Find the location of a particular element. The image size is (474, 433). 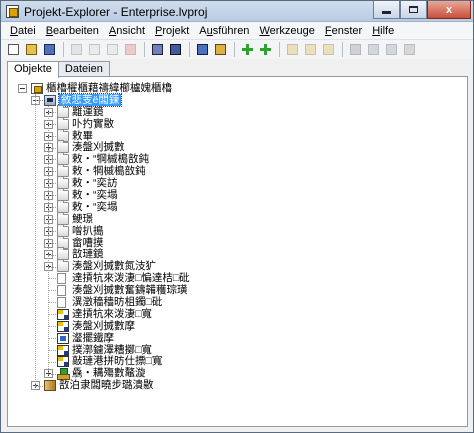

menu-fenster: Fenster is located at coordinates (343, 31).